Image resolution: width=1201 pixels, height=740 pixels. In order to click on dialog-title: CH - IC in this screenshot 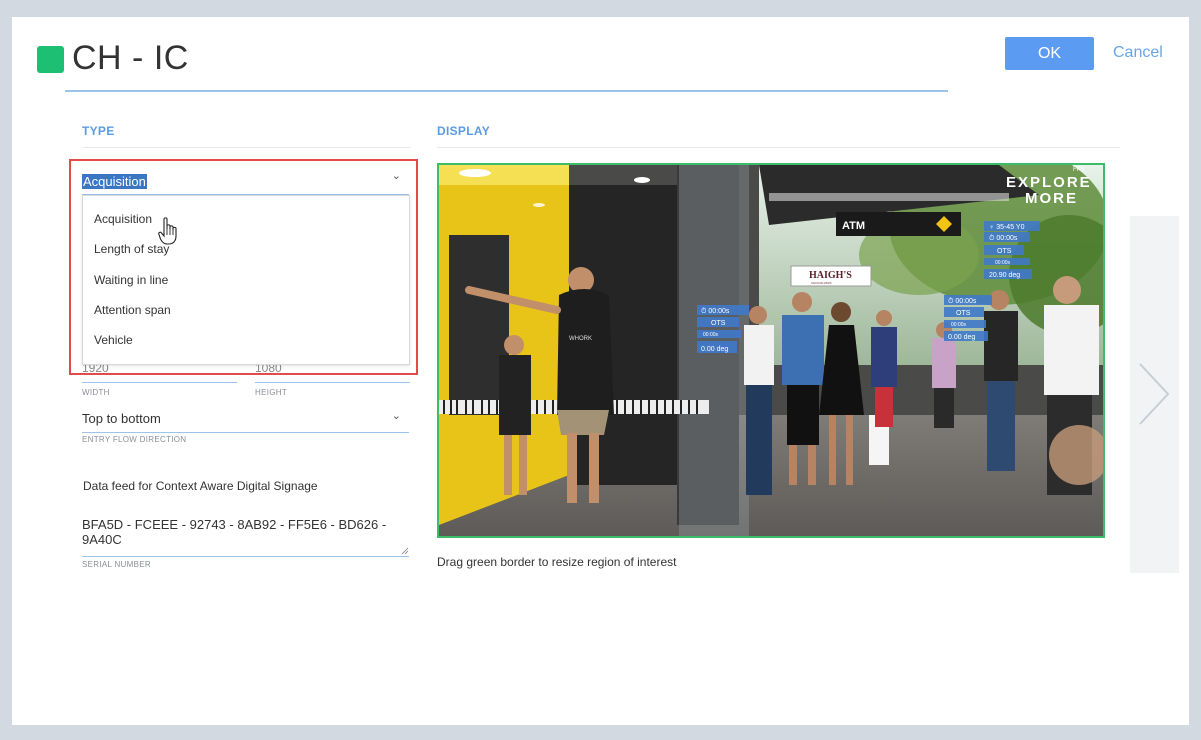, I will do `click(130, 58)`.